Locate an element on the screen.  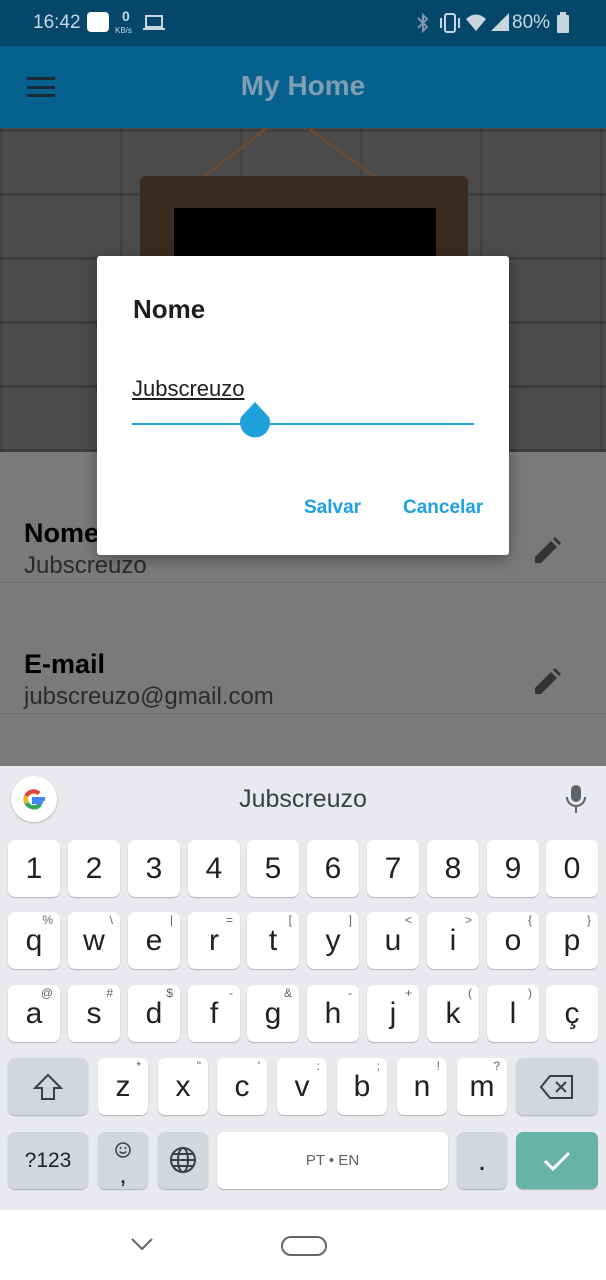
profile-row-email: E-mail jubscreuzo@gmail.com is located at coordinates (303, 648).